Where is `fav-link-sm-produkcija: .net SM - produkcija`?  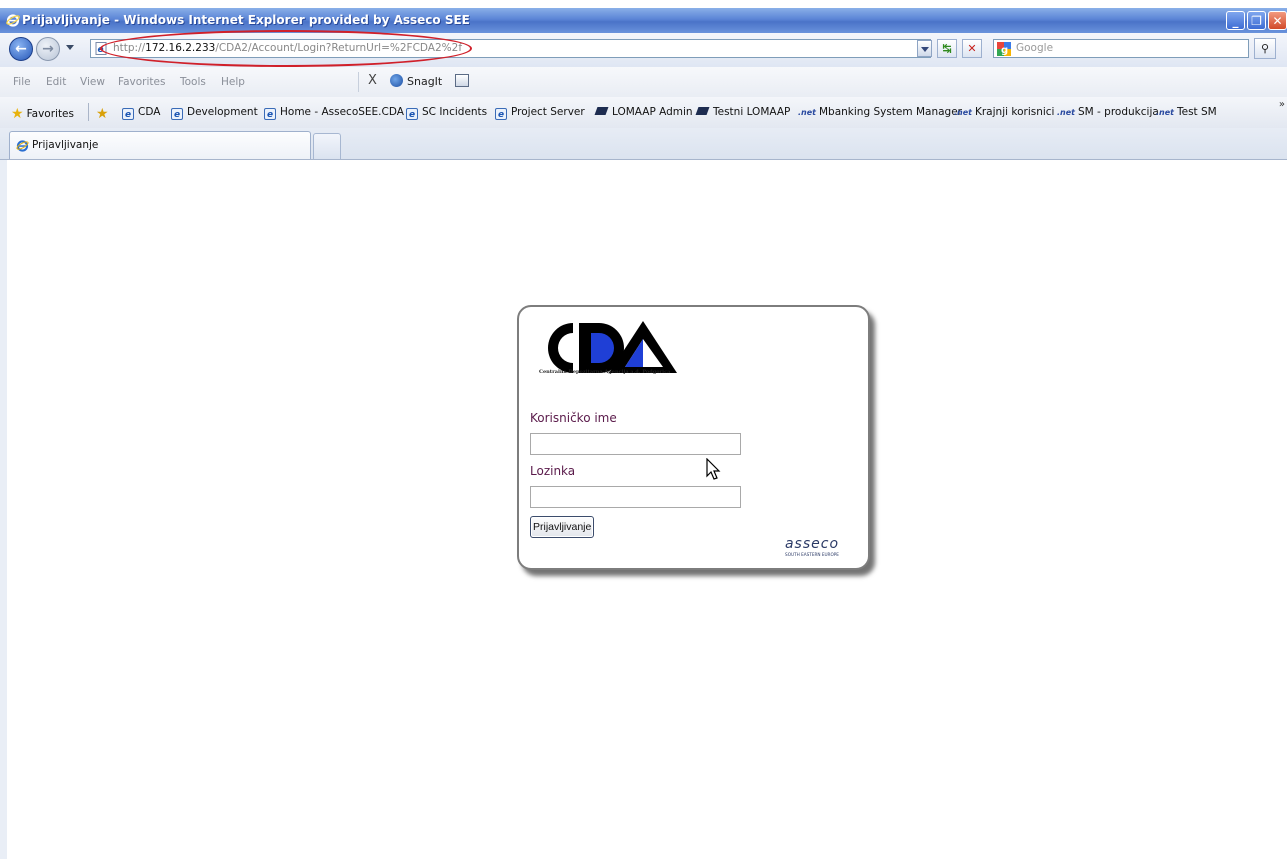 fav-link-sm-produkcija: .net SM - produkcija is located at coordinates (1108, 112).